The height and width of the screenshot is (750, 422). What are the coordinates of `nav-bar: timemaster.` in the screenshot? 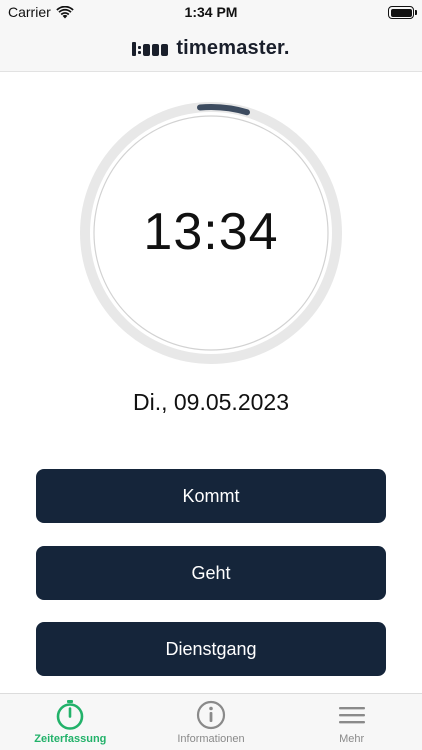 It's located at (211, 49).